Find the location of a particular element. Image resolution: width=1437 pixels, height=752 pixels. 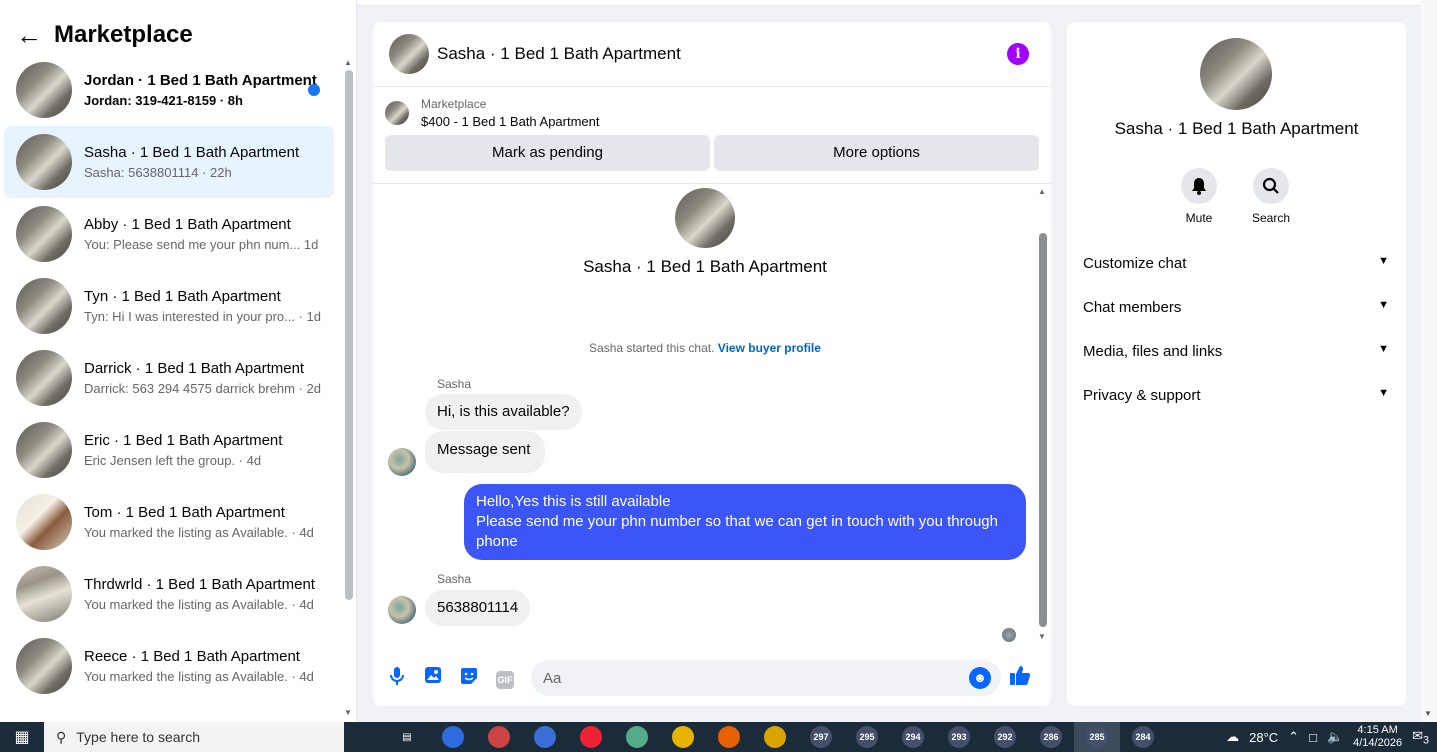

taskbar-apps: ▤ 297 295 294 293 292 286 285 284 is located at coordinates (775, 737).